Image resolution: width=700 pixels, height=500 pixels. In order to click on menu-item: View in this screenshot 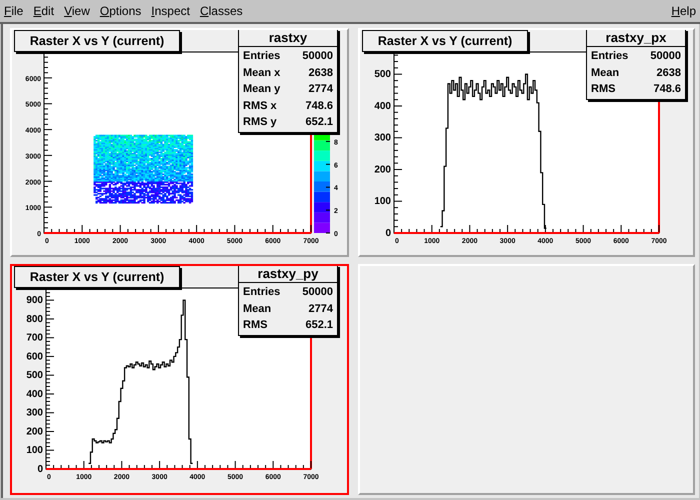, I will do `click(77, 11)`.